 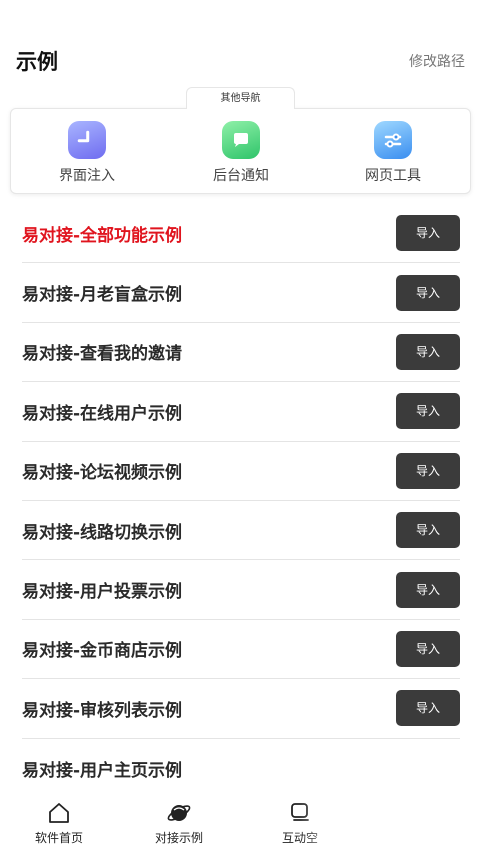 What do you see at coordinates (58, 838) in the screenshot?
I see `tab-label: 软件首页` at bounding box center [58, 838].